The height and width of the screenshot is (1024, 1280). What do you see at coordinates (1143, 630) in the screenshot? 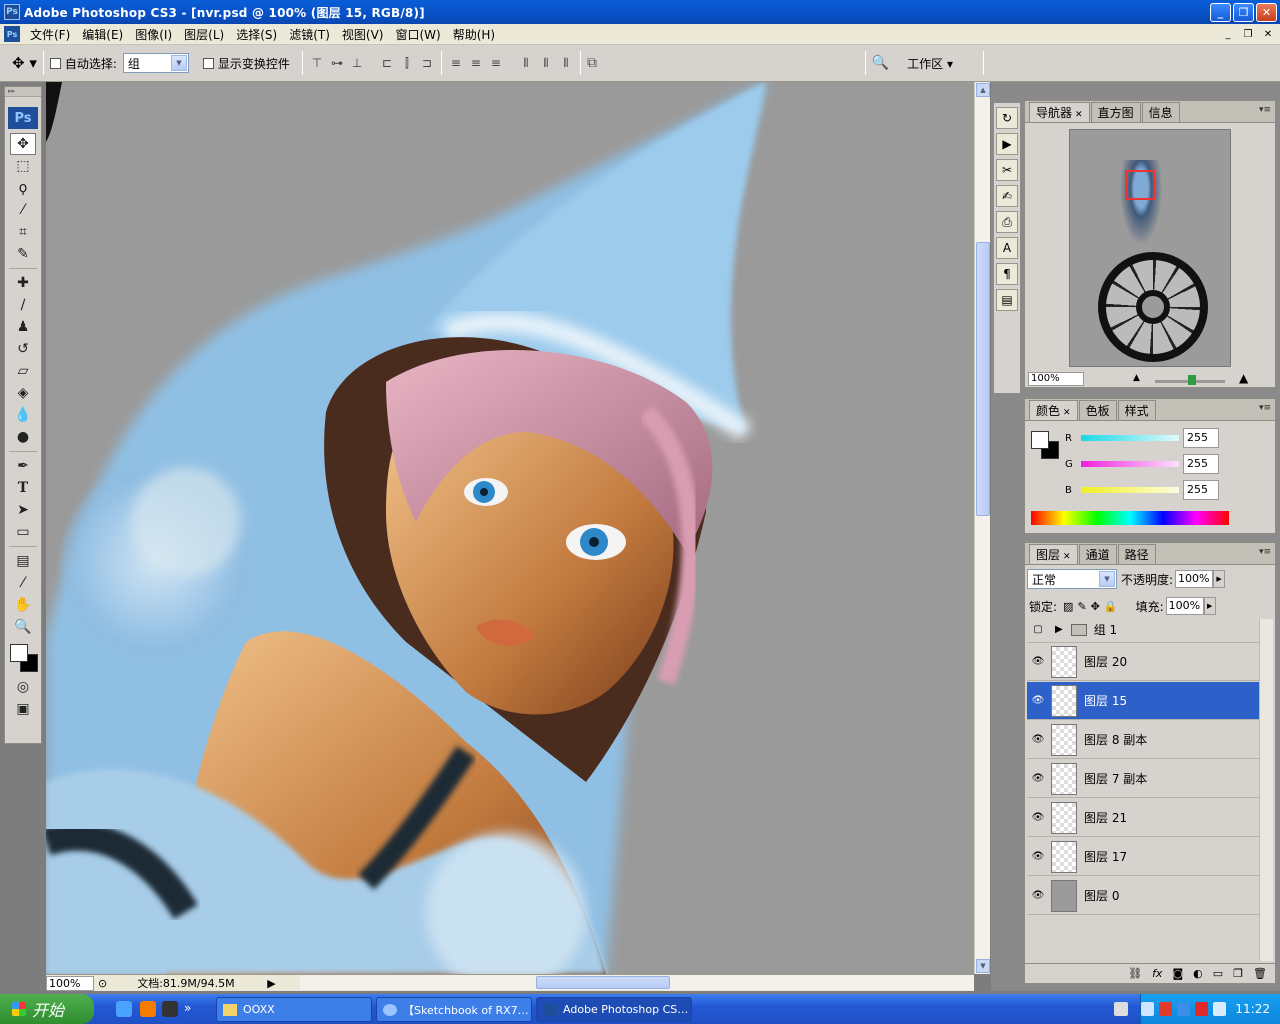
I see `layer-group-row: ▢ ▶ 组 1` at bounding box center [1143, 630].